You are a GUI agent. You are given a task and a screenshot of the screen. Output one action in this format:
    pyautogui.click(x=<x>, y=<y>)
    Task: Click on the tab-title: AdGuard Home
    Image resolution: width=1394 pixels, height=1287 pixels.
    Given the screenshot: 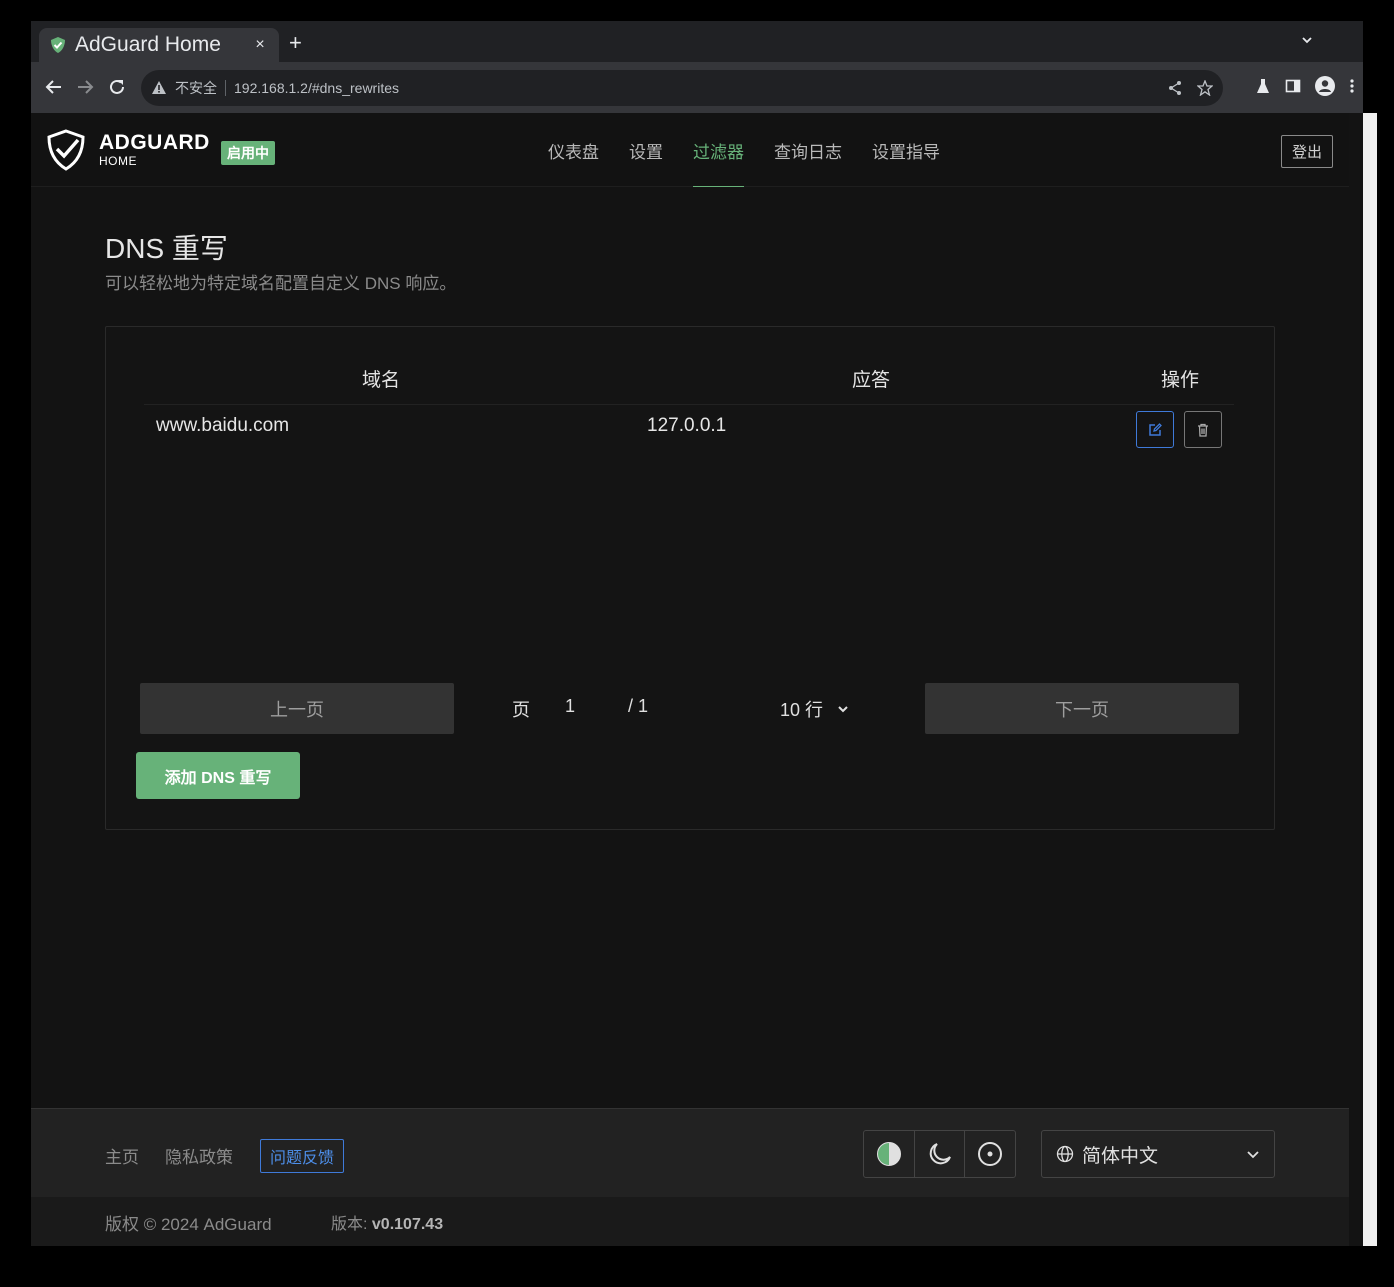 What is the action you would take?
    pyautogui.click(x=148, y=44)
    